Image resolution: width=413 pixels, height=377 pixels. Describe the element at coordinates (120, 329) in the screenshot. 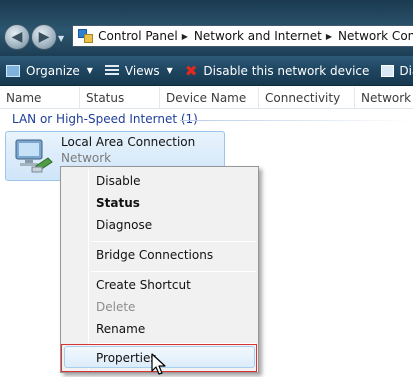

I see `menu-item-rename: Rename` at that location.